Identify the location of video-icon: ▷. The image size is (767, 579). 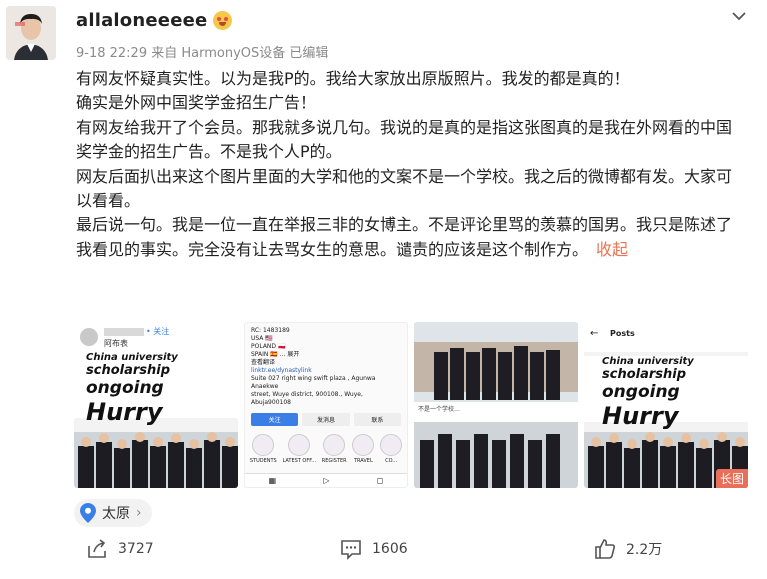
(326, 480).